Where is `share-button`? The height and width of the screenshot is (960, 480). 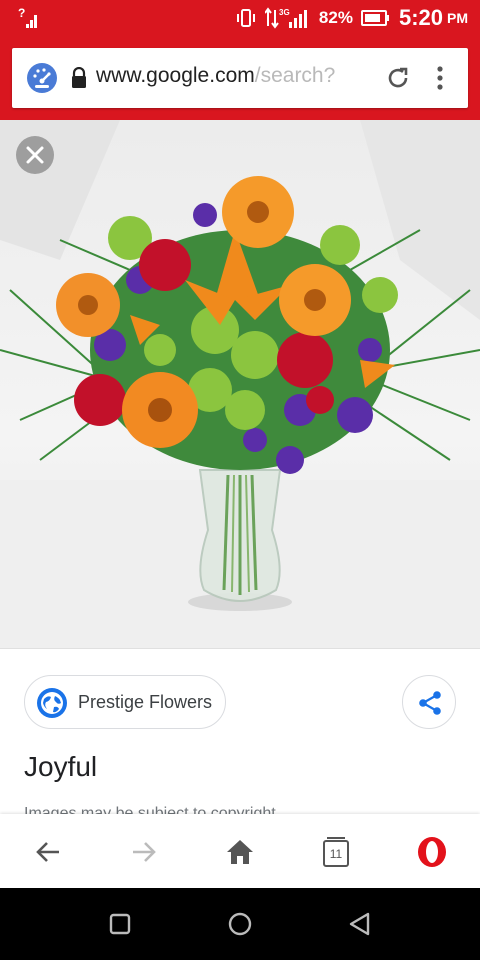
share-button is located at coordinates (429, 702).